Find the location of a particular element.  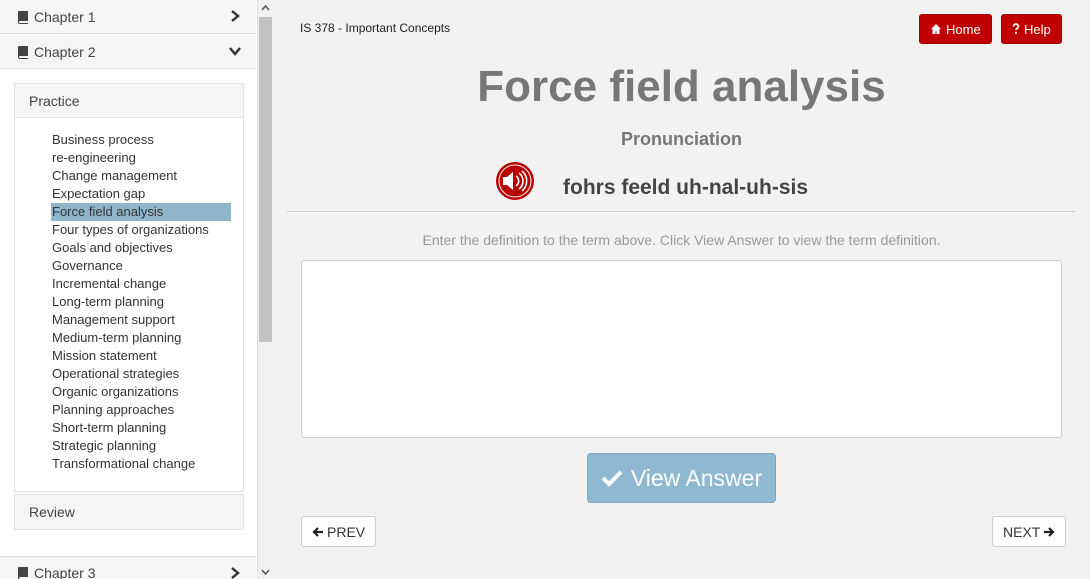

practice-header: Practice is located at coordinates (129, 101).